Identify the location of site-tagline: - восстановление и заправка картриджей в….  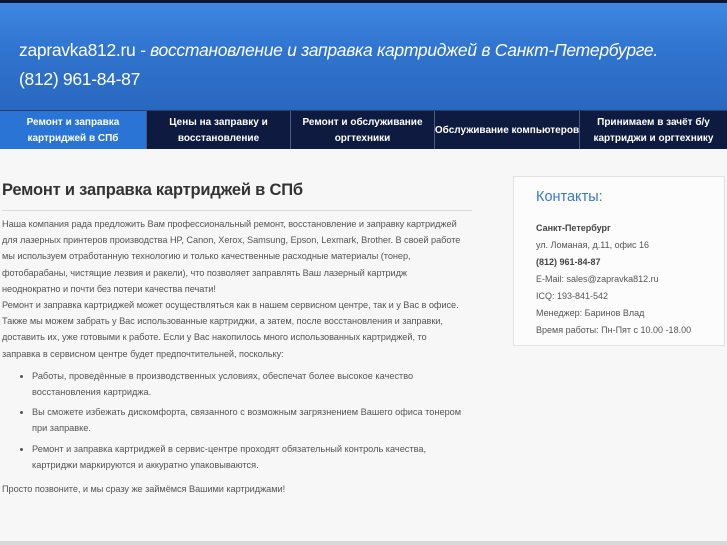
(396, 50).